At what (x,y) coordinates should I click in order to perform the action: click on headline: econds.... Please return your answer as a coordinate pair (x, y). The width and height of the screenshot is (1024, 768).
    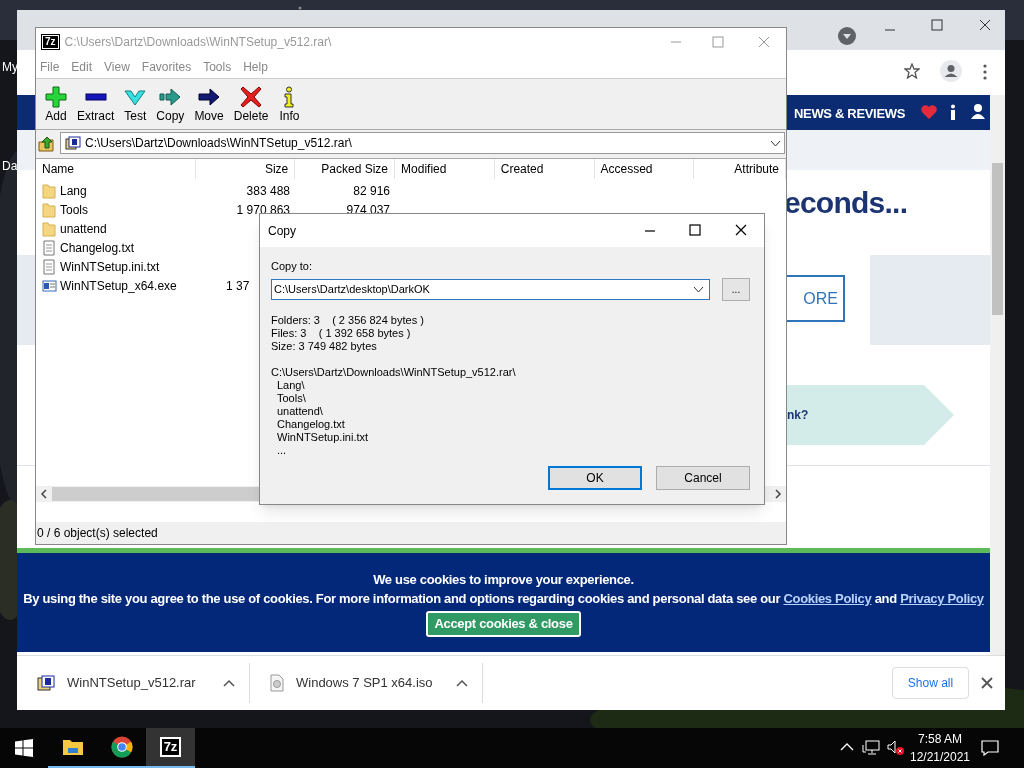
    Looking at the image, I should click on (846, 203).